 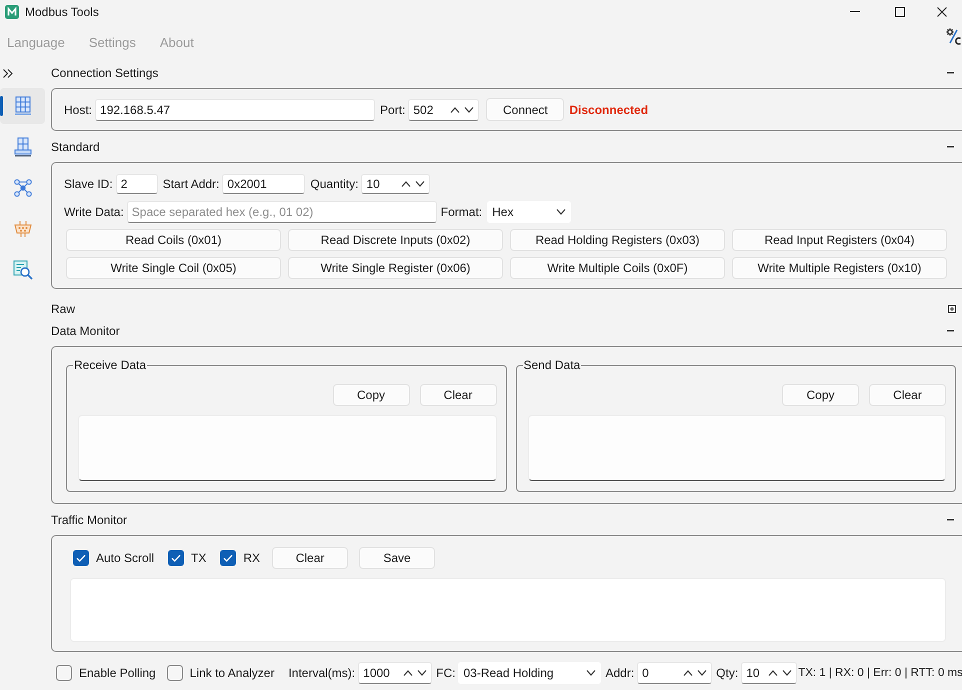 What do you see at coordinates (446, 673) in the screenshot?
I see `field-label: FC:` at bounding box center [446, 673].